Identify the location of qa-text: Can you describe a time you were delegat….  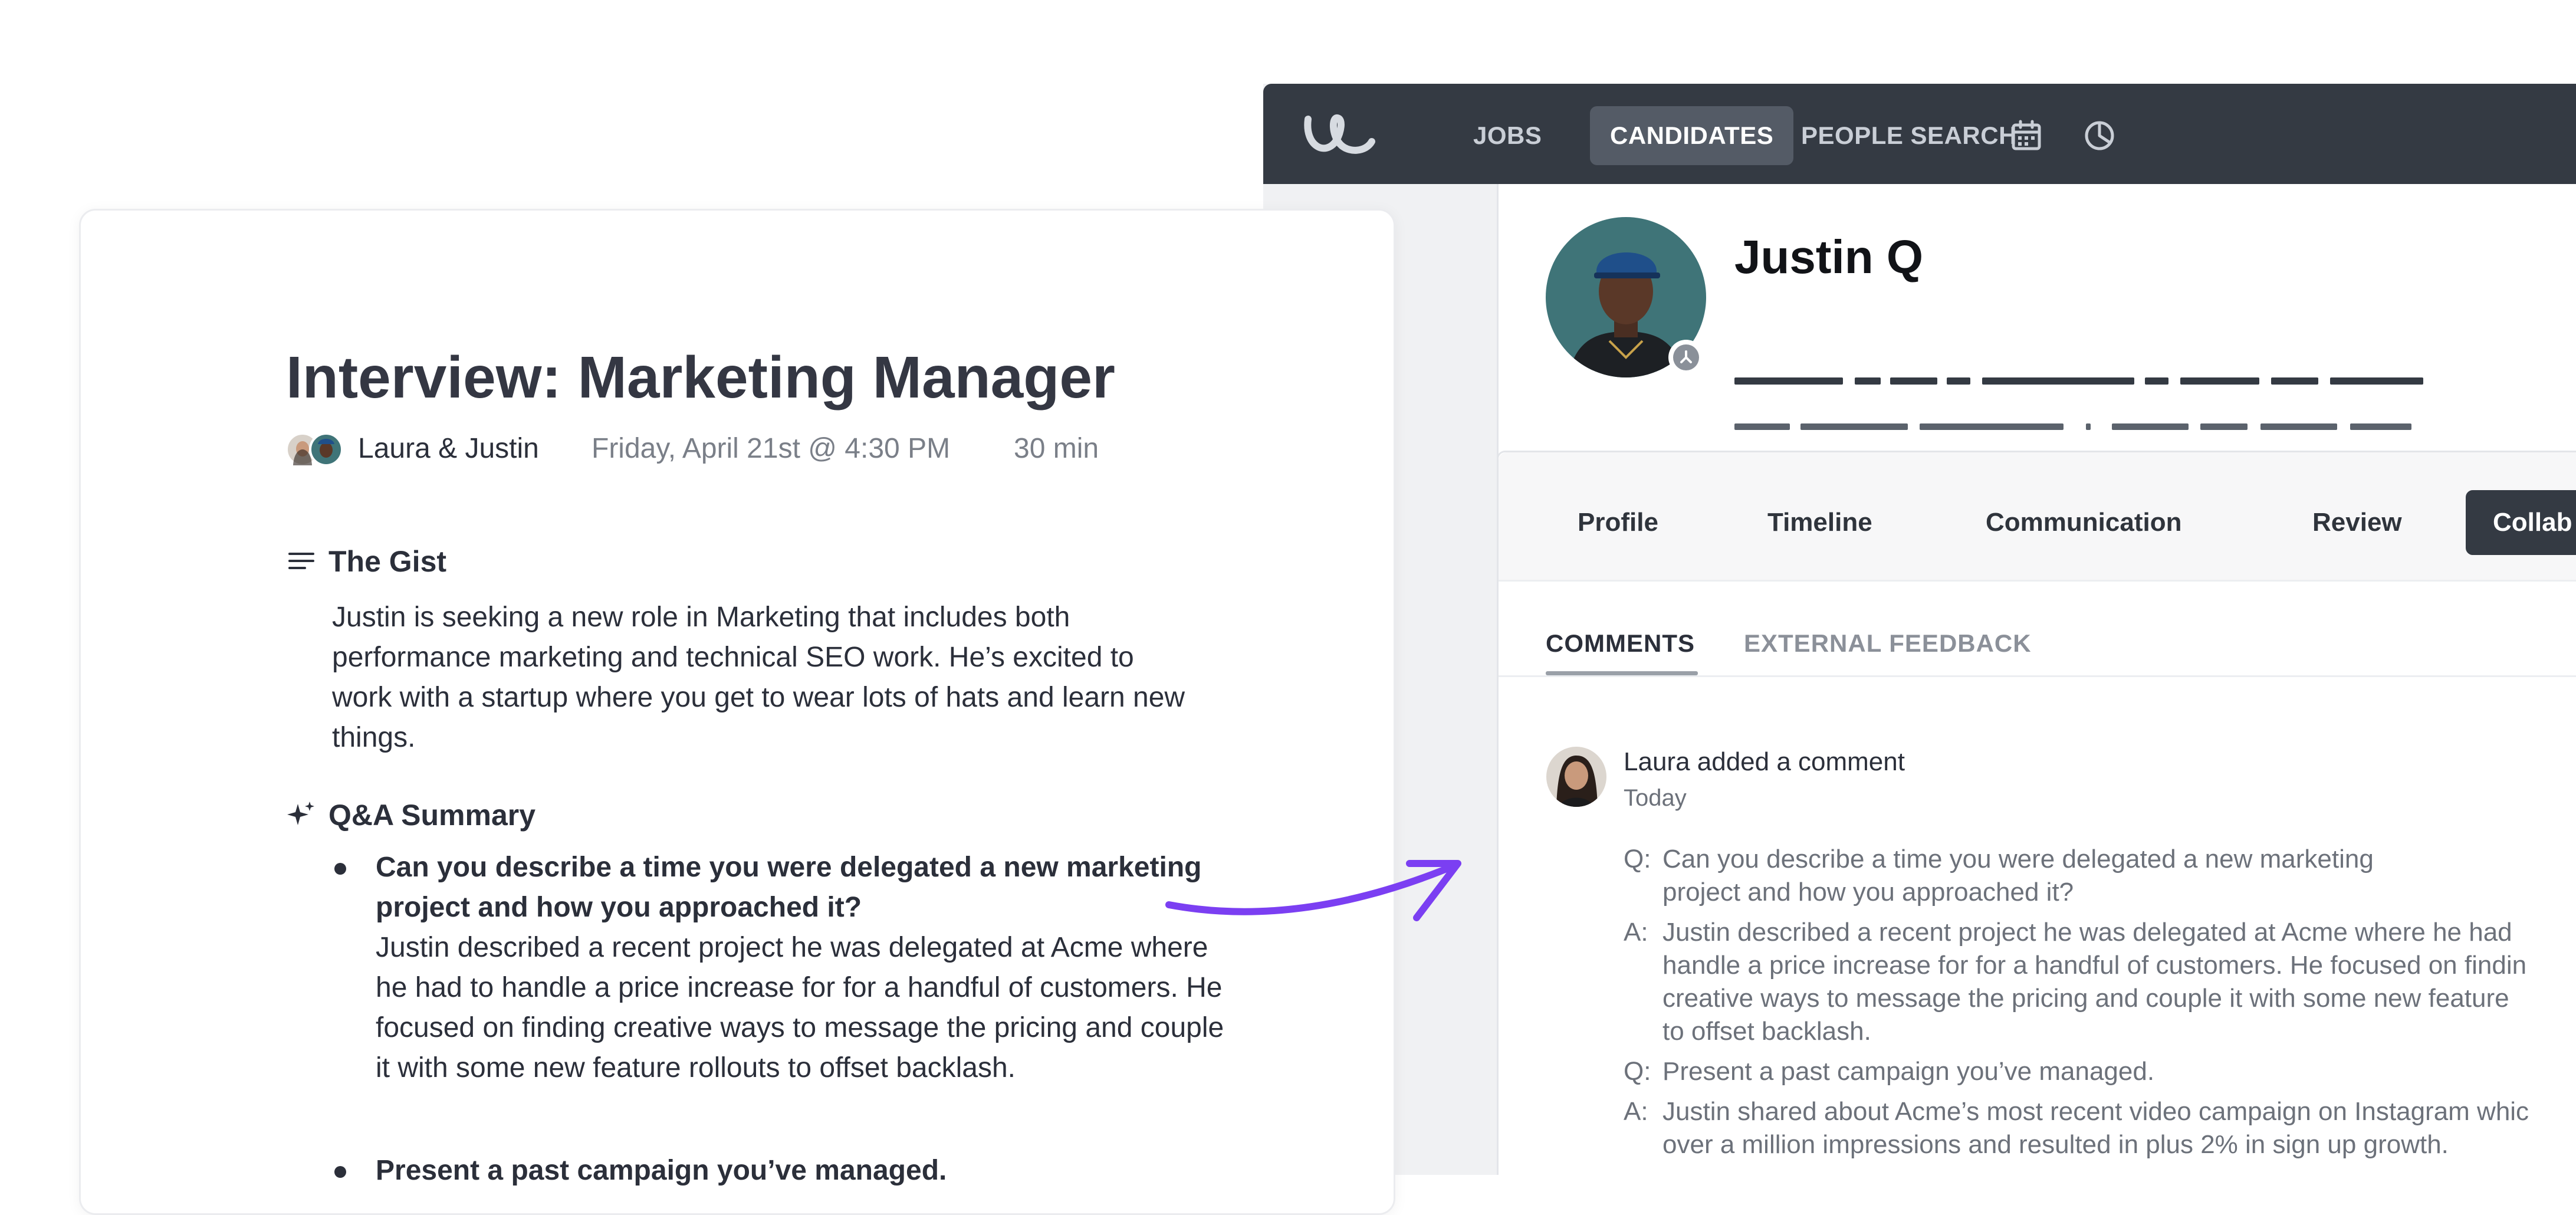
(2018, 859).